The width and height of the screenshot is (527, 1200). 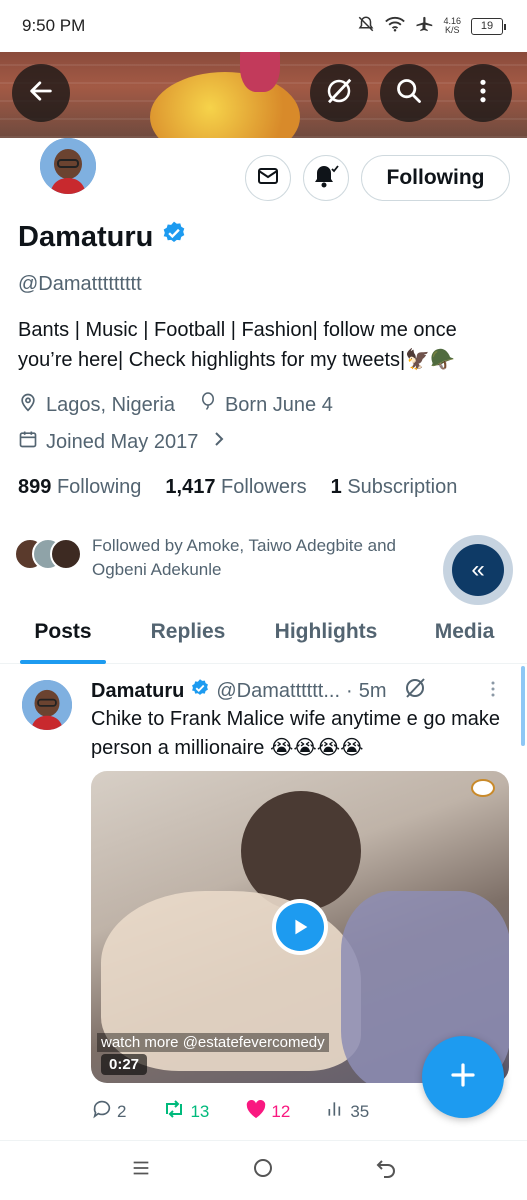 I want to click on grok-button, so click(x=339, y=93).